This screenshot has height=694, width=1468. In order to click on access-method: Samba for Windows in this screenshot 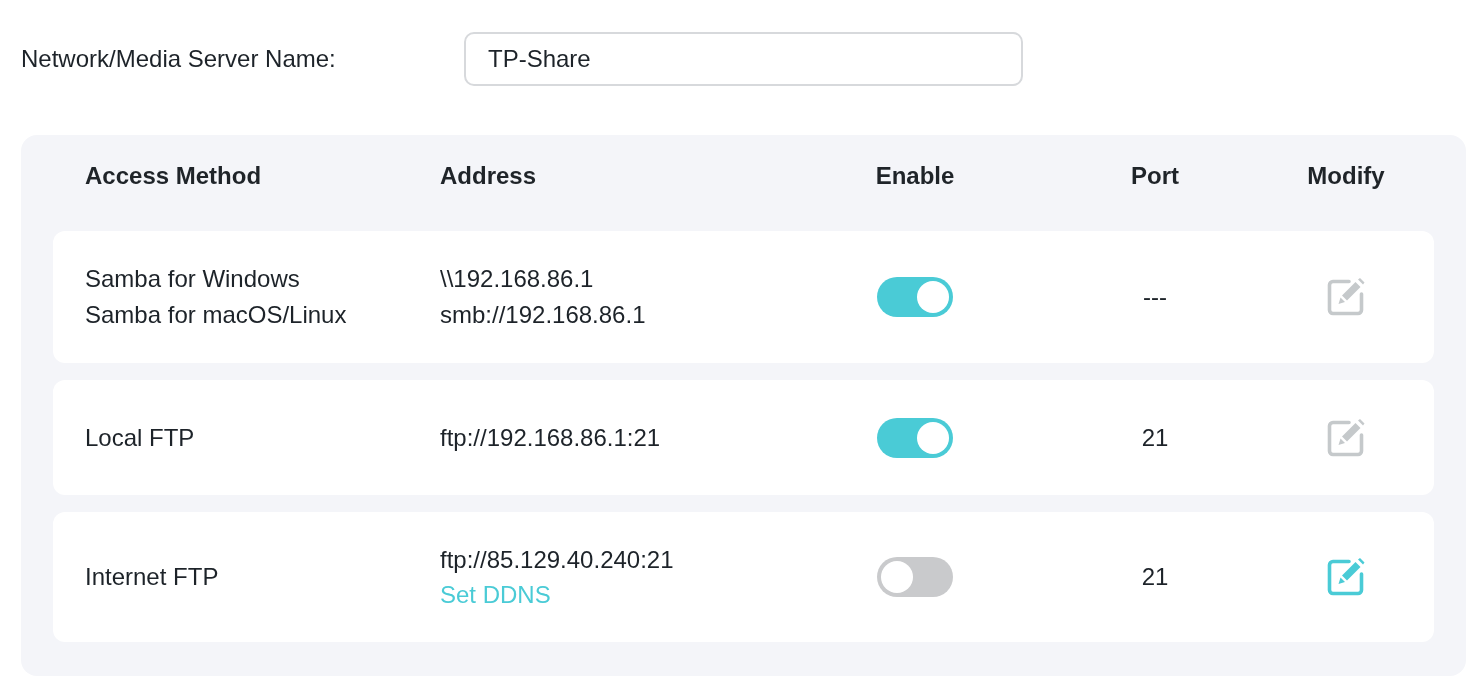, I will do `click(192, 279)`.